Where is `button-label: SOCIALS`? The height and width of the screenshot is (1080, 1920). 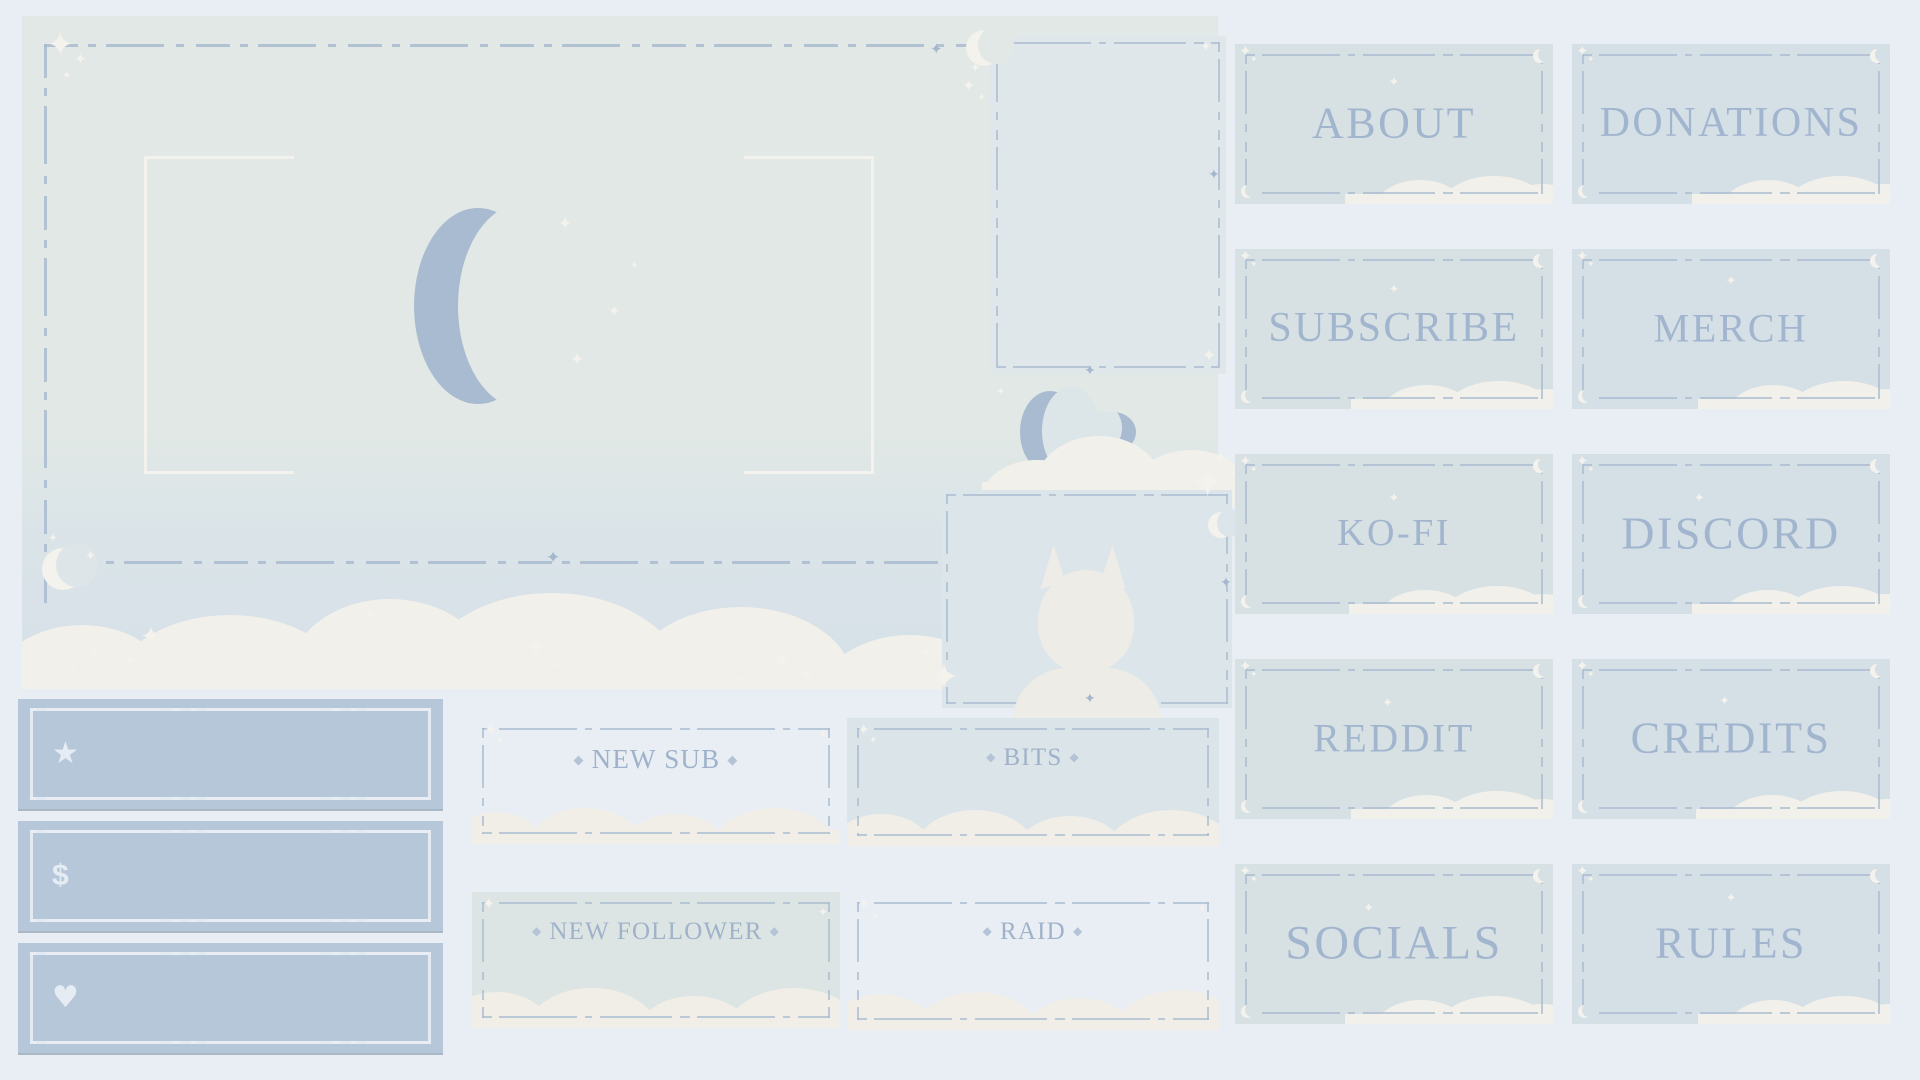
button-label: SOCIALS is located at coordinates (1394, 943).